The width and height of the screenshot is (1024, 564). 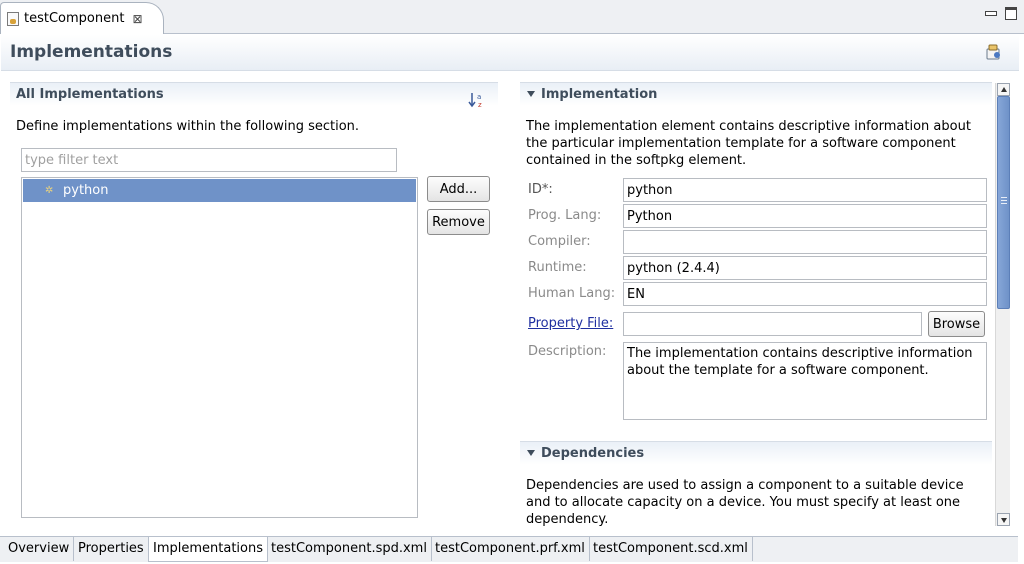 I want to click on dependencies-section-title: Dependencies, so click(x=593, y=453).